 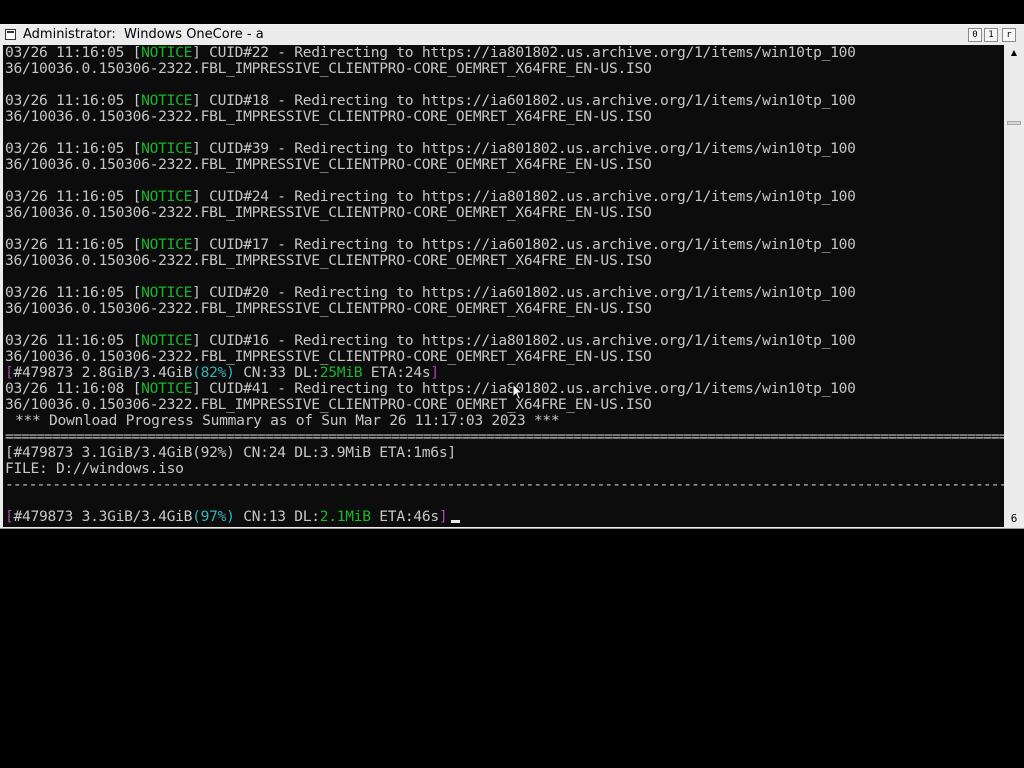 What do you see at coordinates (396, 373) in the screenshot?
I see `console-text-run: ETA:24s` at bounding box center [396, 373].